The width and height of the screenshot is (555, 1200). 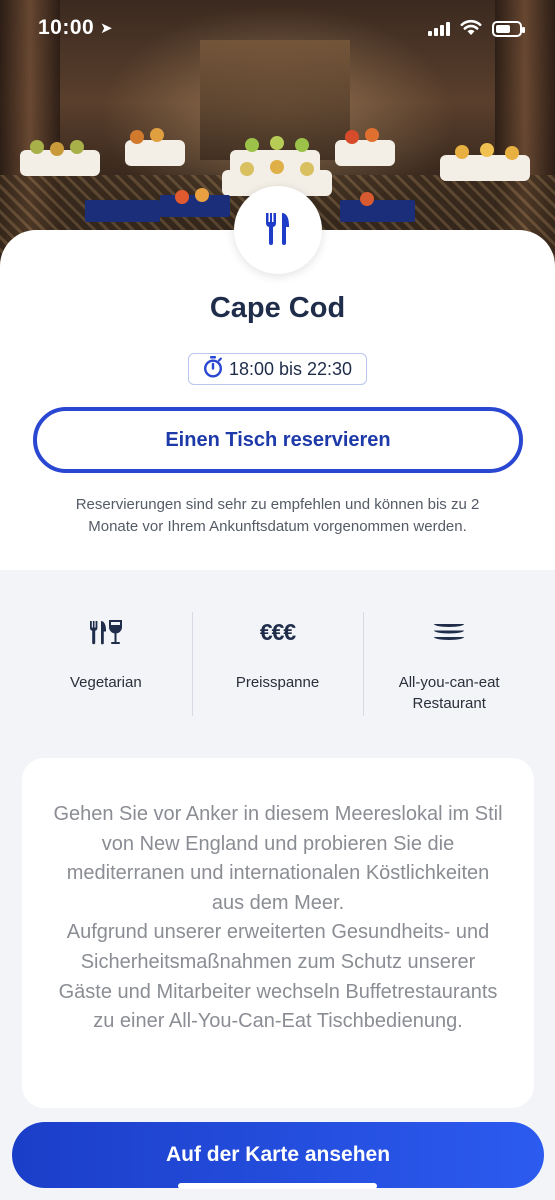 I want to click on reserve-table-button: Einen Tisch reservieren, so click(x=278, y=440).